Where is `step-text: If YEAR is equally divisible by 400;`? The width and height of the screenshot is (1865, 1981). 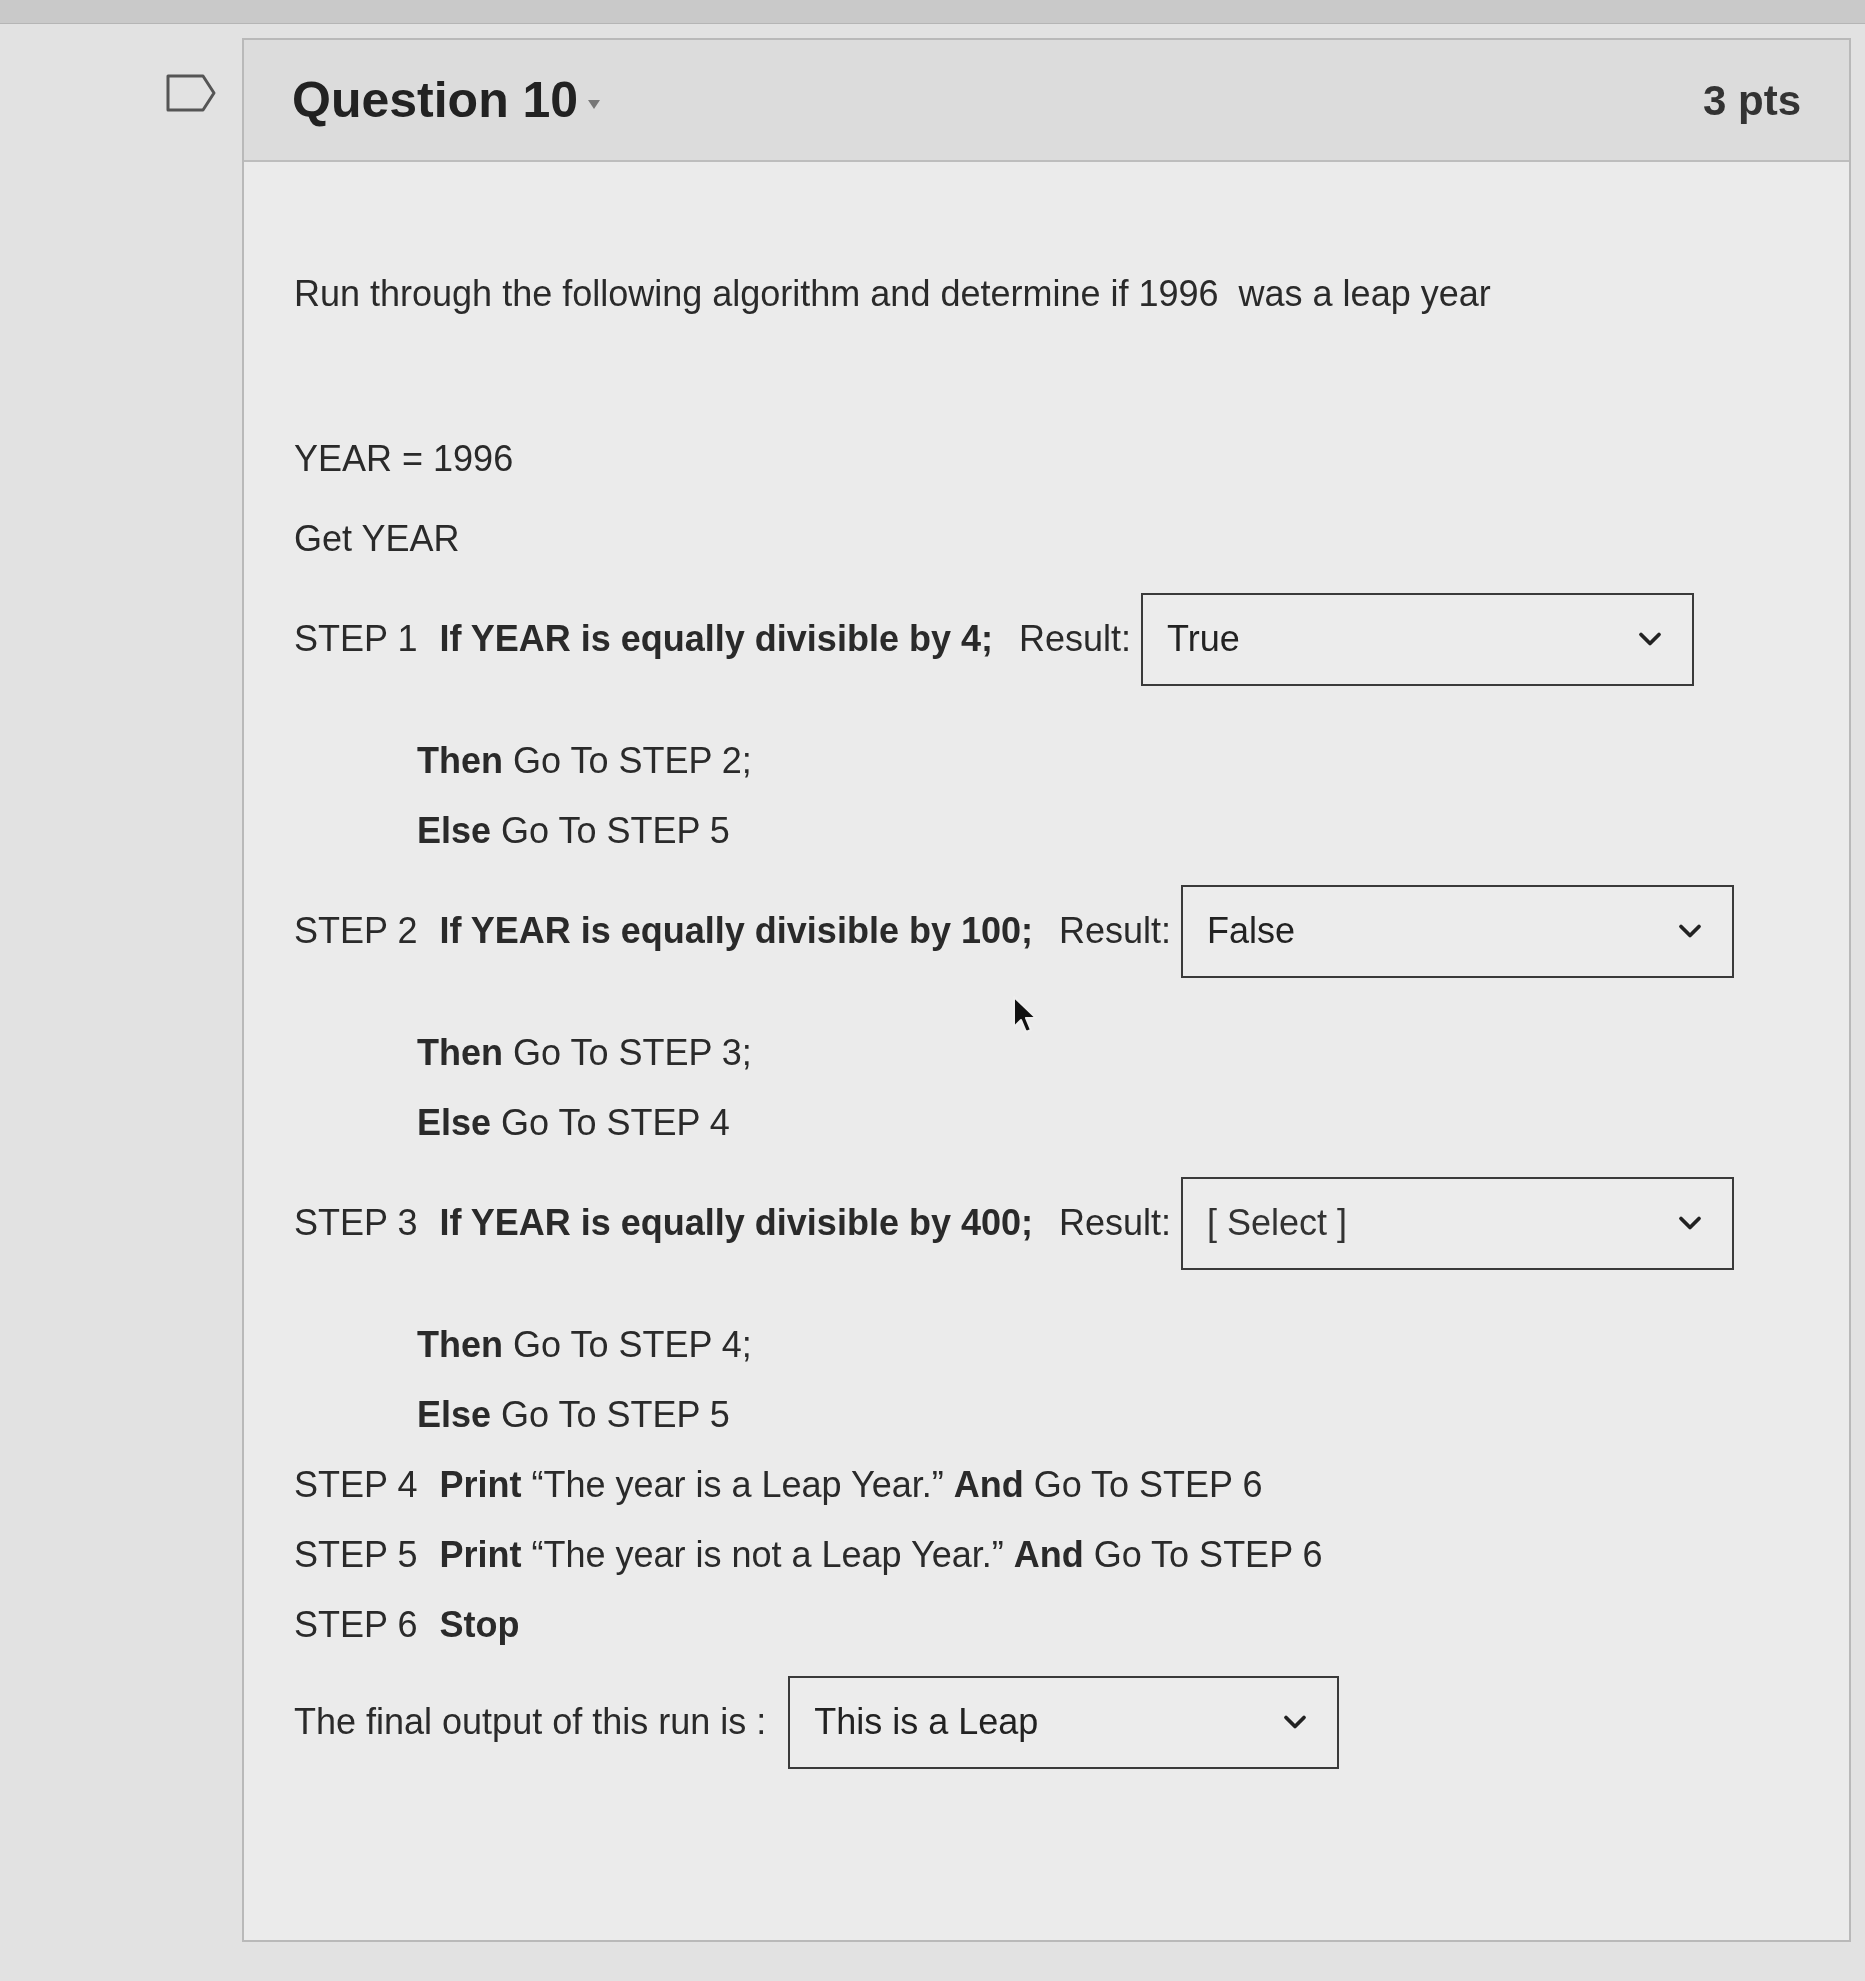
step-text: If YEAR is equally divisible by 400; is located at coordinates (736, 1223).